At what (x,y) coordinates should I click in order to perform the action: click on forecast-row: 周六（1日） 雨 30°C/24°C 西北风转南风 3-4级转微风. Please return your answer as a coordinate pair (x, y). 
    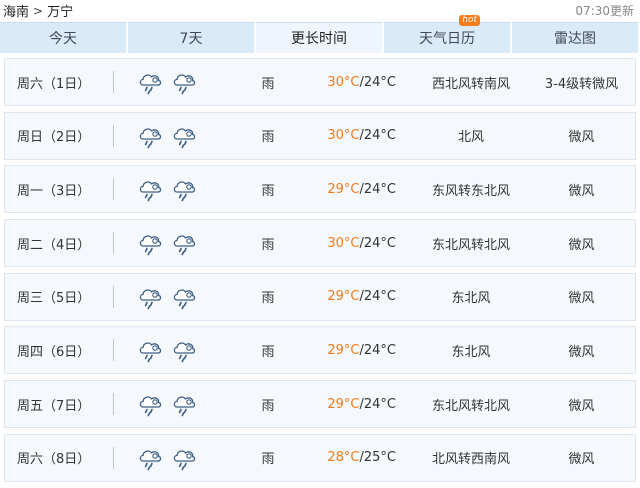
    Looking at the image, I should click on (320, 82).